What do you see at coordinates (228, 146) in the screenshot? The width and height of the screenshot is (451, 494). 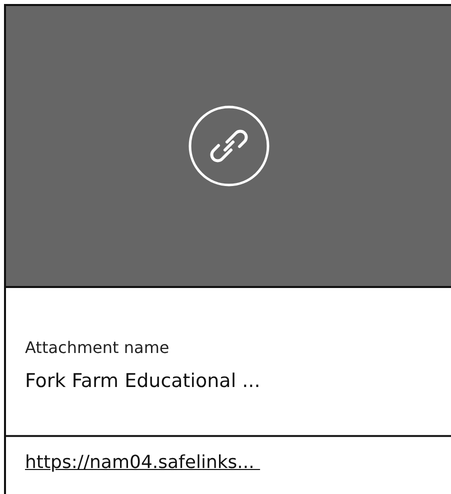 I see `link-icon` at bounding box center [228, 146].